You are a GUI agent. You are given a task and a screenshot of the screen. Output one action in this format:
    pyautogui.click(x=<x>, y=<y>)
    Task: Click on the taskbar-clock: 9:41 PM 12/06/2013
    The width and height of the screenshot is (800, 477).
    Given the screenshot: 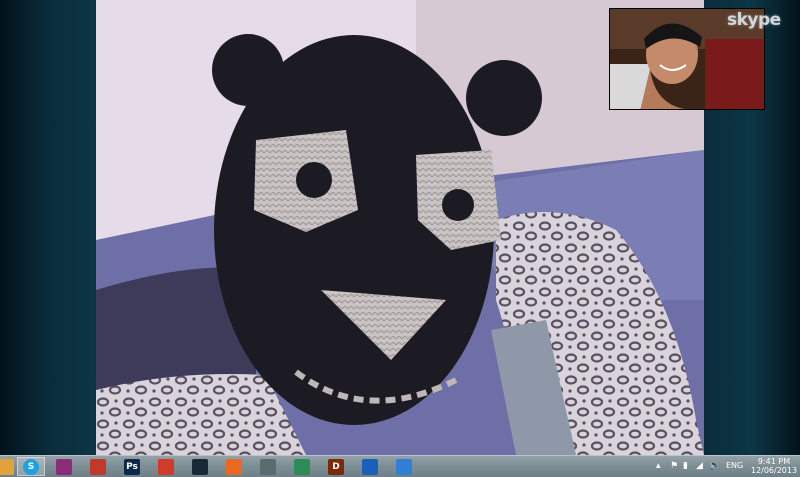 What is the action you would take?
    pyautogui.click(x=774, y=466)
    